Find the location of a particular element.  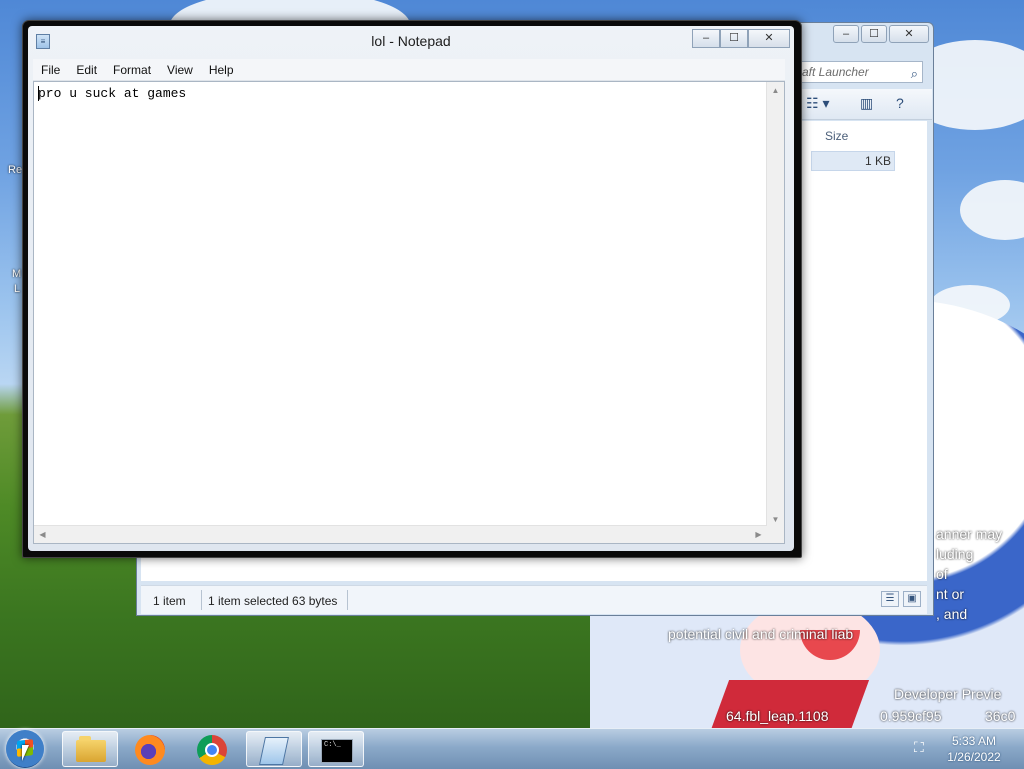

folder-icon is located at coordinates (91, 749).